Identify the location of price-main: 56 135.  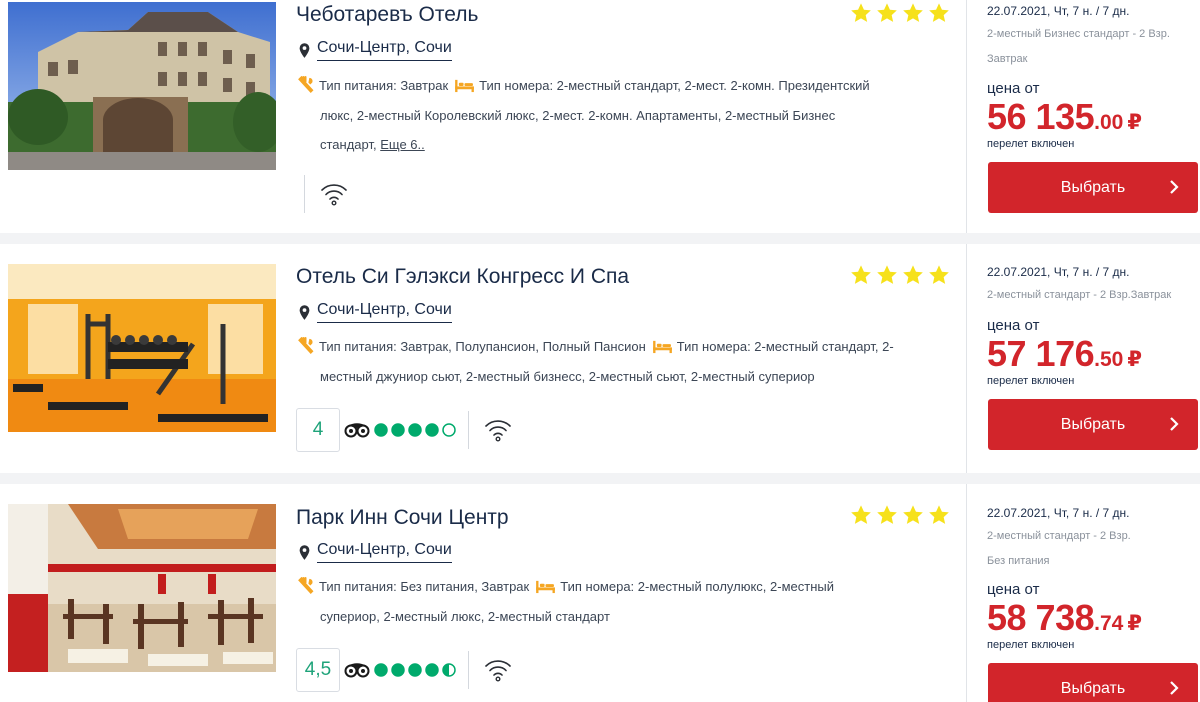
(1041, 116).